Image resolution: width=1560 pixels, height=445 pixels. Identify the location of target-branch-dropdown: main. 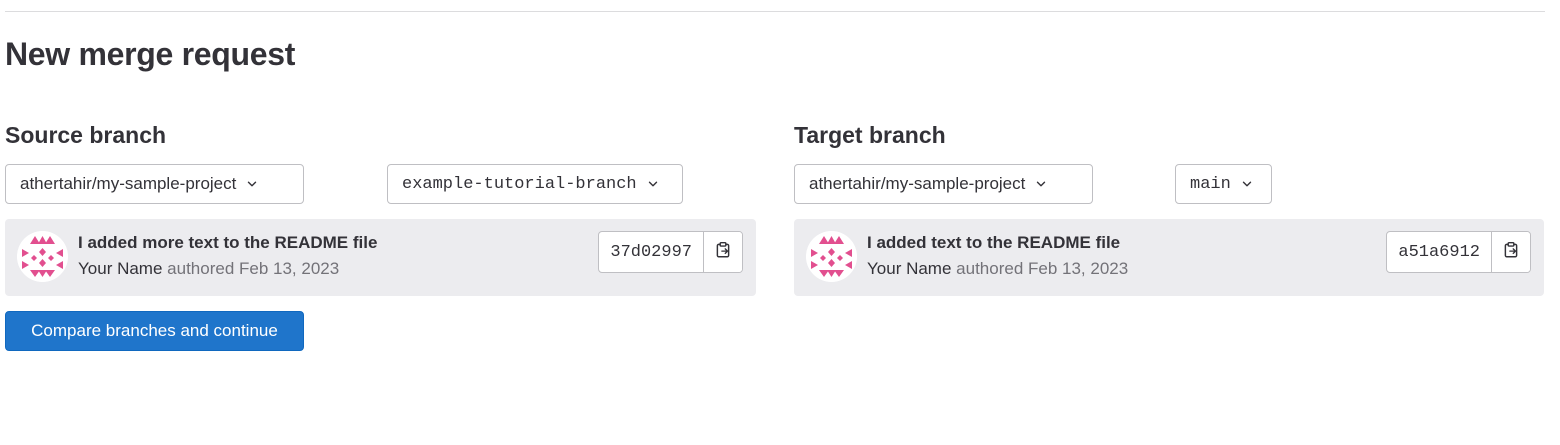
(1223, 184).